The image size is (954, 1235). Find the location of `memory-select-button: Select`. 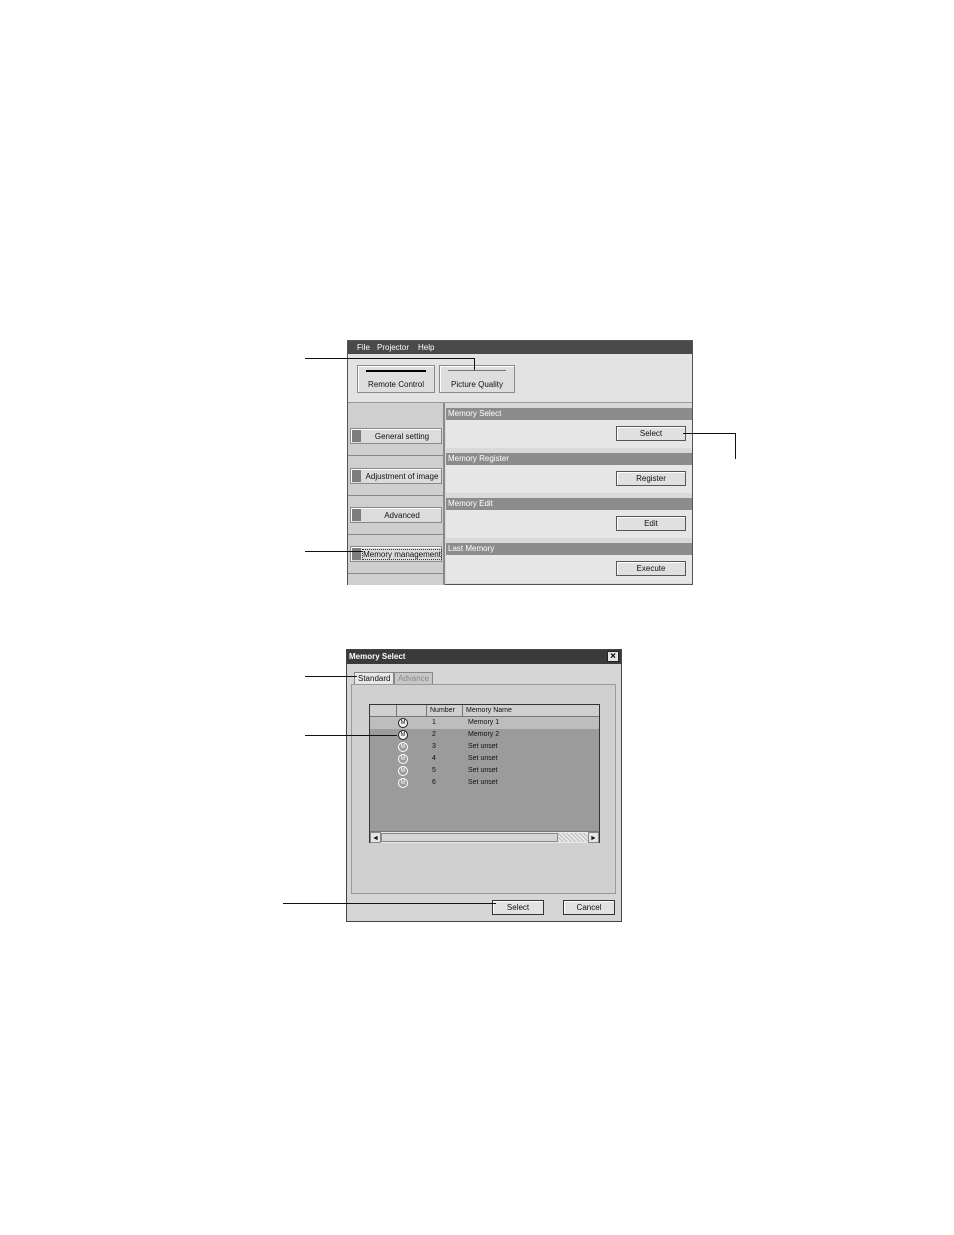

memory-select-button: Select is located at coordinates (651, 433).